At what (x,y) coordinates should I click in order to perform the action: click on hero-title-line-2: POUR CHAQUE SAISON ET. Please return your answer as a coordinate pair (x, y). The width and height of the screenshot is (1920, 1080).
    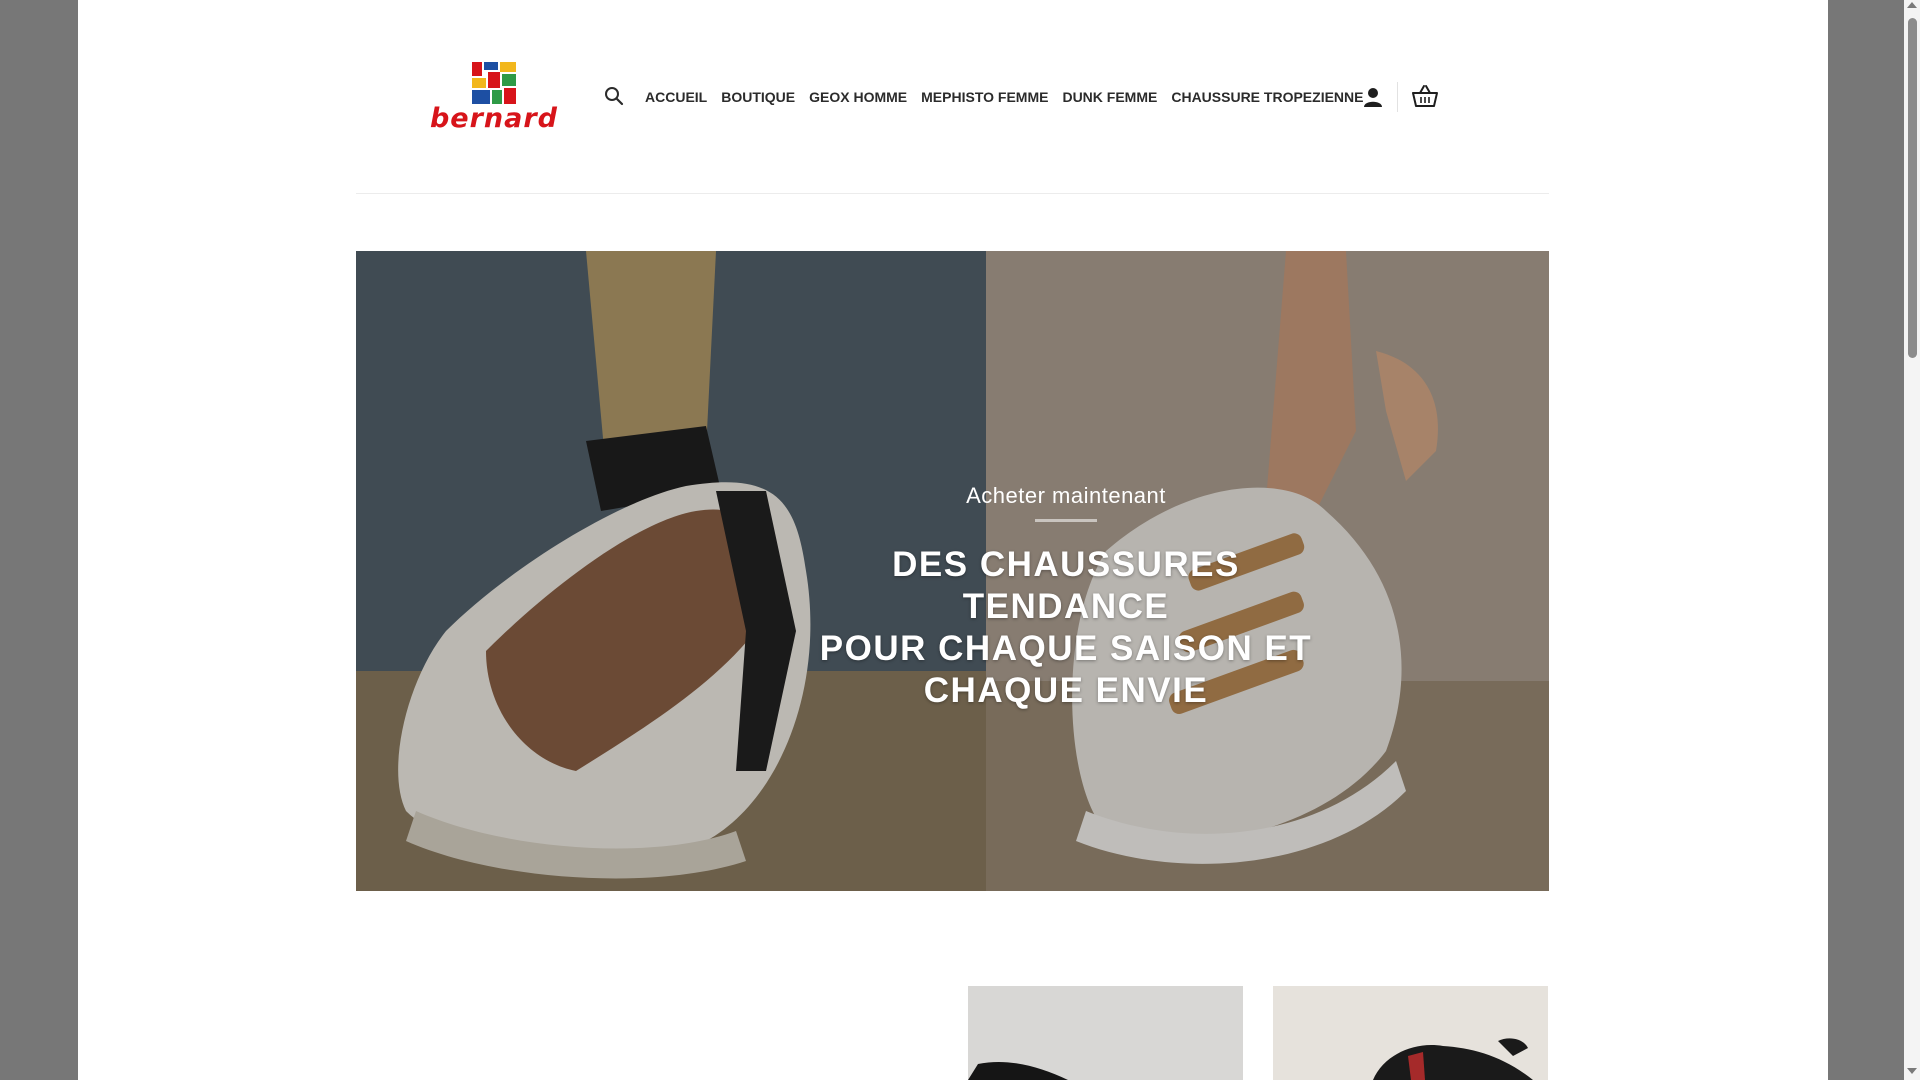
    Looking at the image, I should click on (1066, 648).